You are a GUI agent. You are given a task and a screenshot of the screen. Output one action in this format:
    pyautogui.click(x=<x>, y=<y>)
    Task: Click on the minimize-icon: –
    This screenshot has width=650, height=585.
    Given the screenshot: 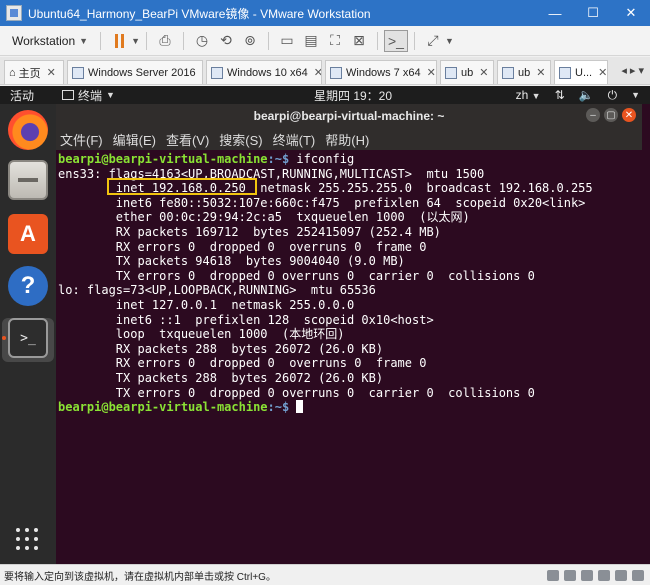 What is the action you would take?
    pyautogui.click(x=593, y=115)
    